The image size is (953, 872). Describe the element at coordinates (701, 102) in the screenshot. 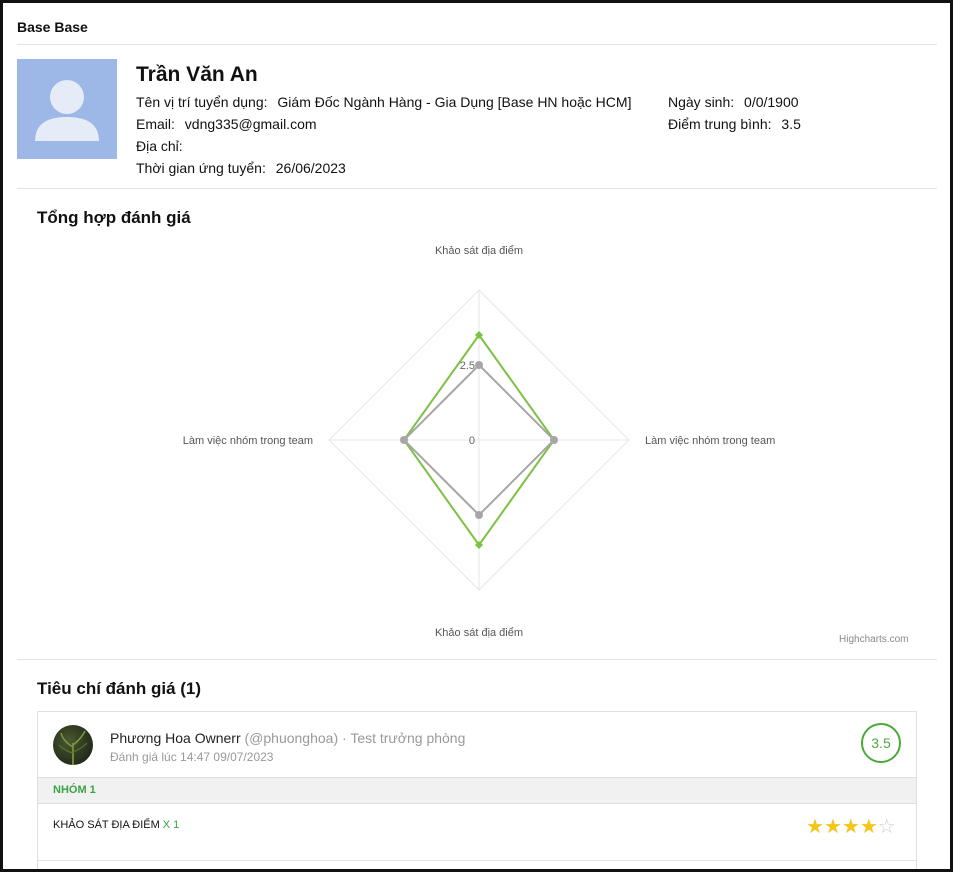

I see `dob-label: Ngày sinh:` at that location.